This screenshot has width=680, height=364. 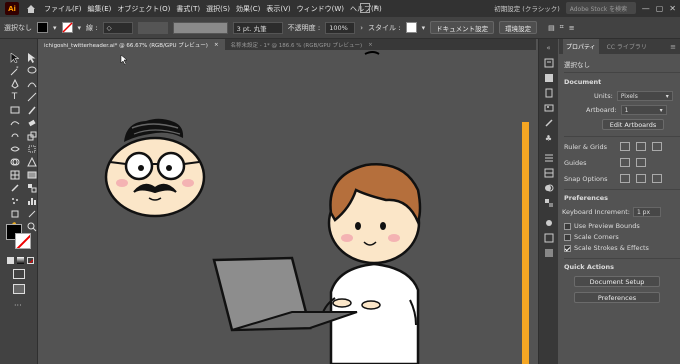 I want to click on stock-search-input: Adobe Stock を検索, so click(x=600, y=8).